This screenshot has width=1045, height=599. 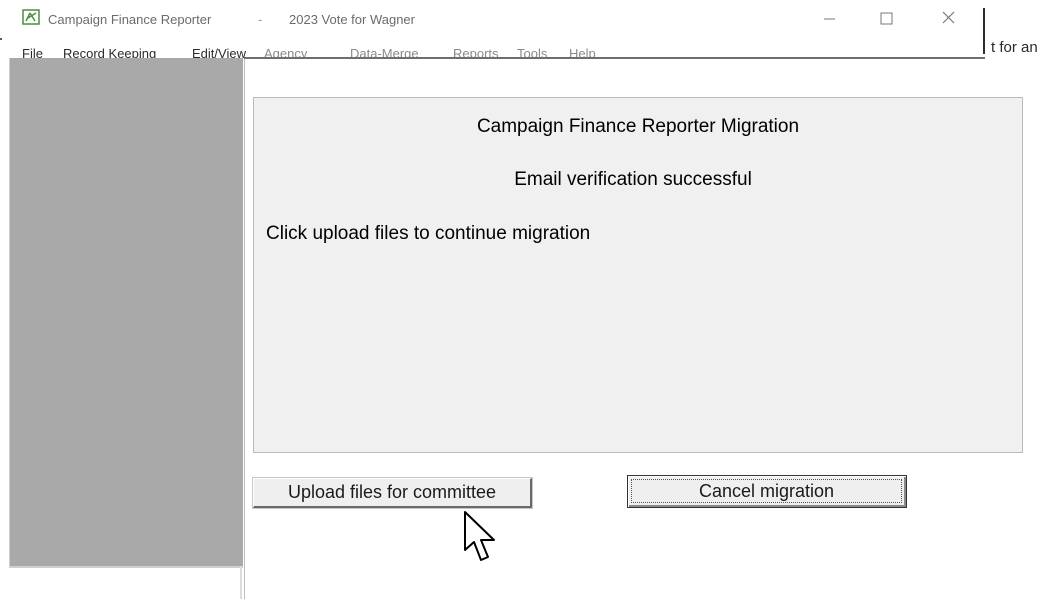 I want to click on upload-files-button: Upload files for committee, so click(x=392, y=493).